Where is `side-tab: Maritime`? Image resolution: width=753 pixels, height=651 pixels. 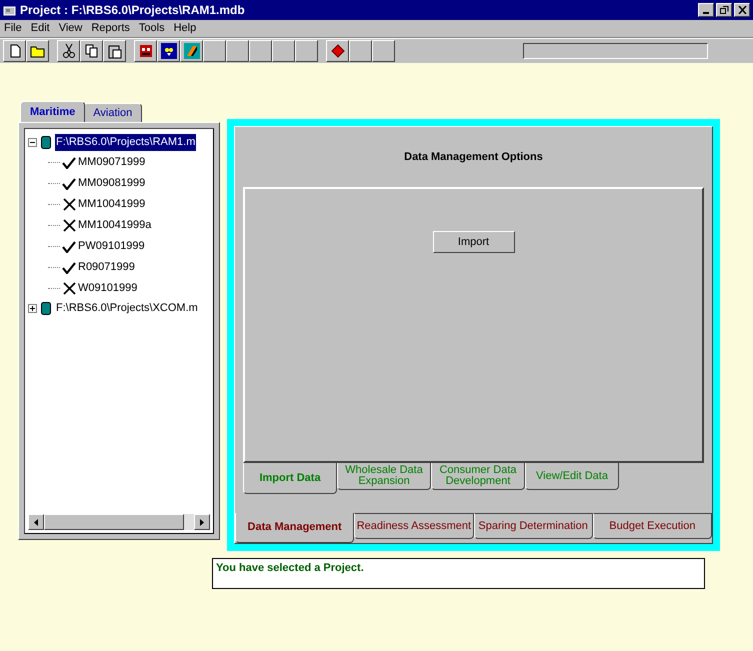
side-tab: Maritime is located at coordinates (53, 111).